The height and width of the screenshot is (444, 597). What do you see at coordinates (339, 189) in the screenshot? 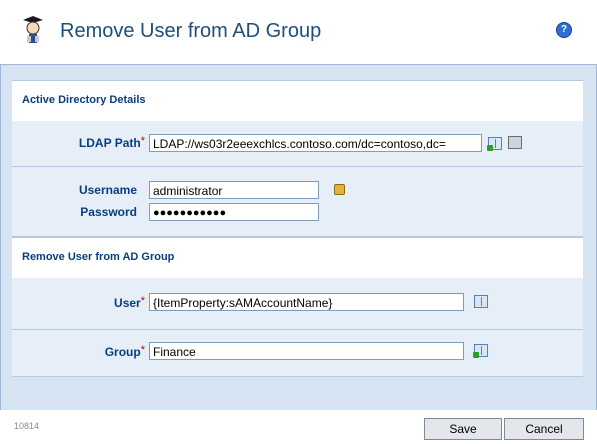
I see `lock-icon` at bounding box center [339, 189].